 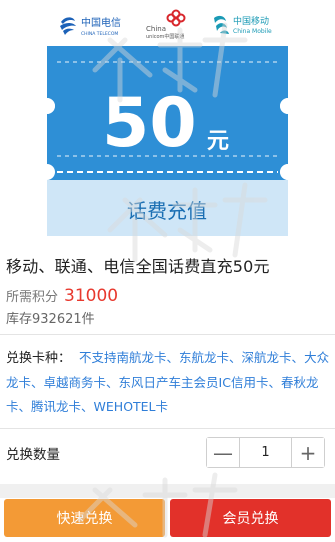 What do you see at coordinates (138, 266) in the screenshot?
I see `product-title: 移动、联通、电信全国话费直充50元` at bounding box center [138, 266].